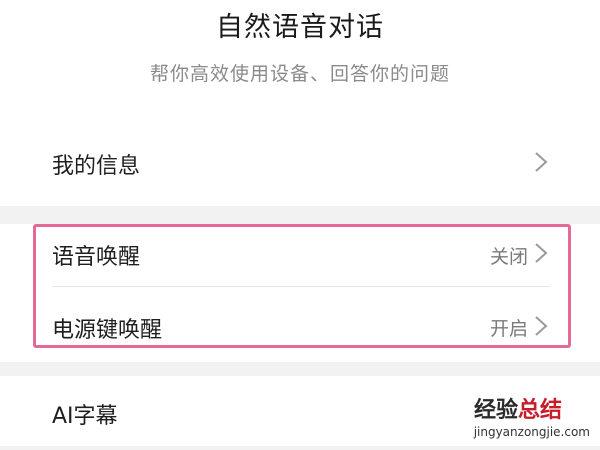 The image size is (600, 450). What do you see at coordinates (531, 432) in the screenshot?
I see `watermark-url: jingyanzongjie.com` at bounding box center [531, 432].